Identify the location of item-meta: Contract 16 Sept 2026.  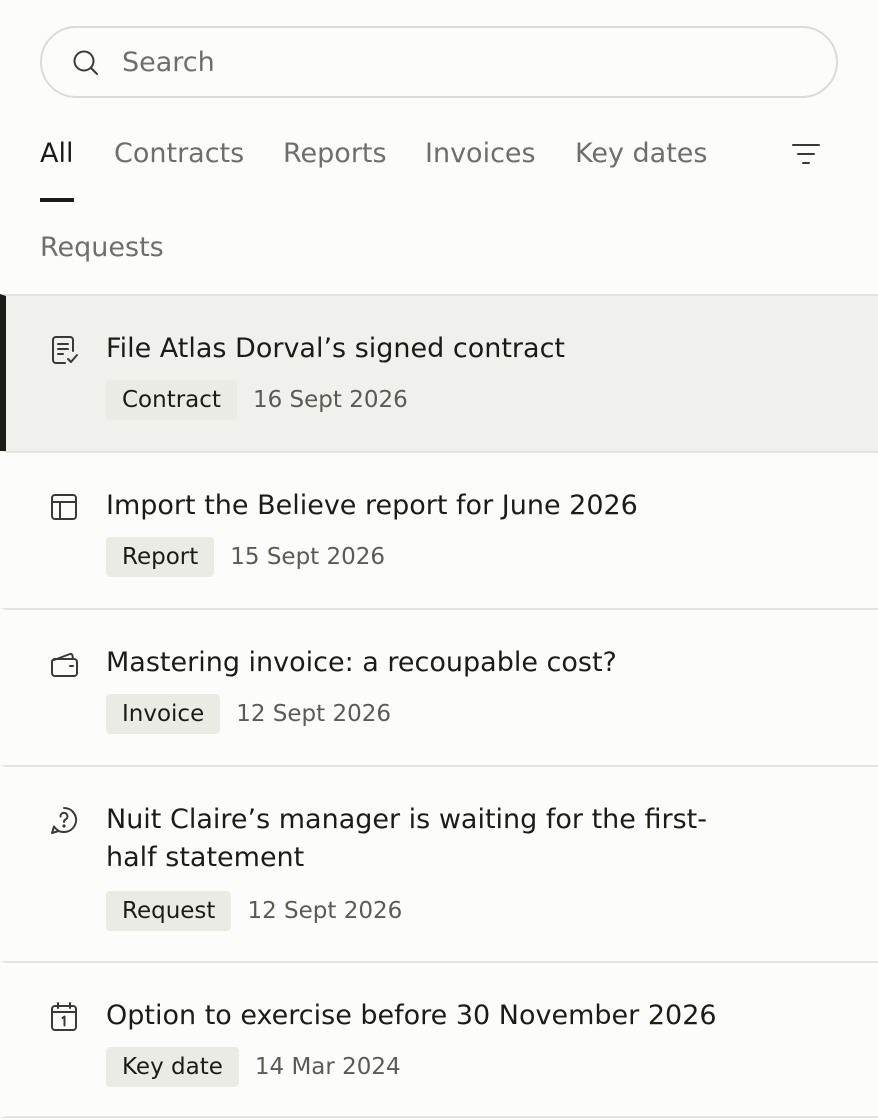
(257, 400).